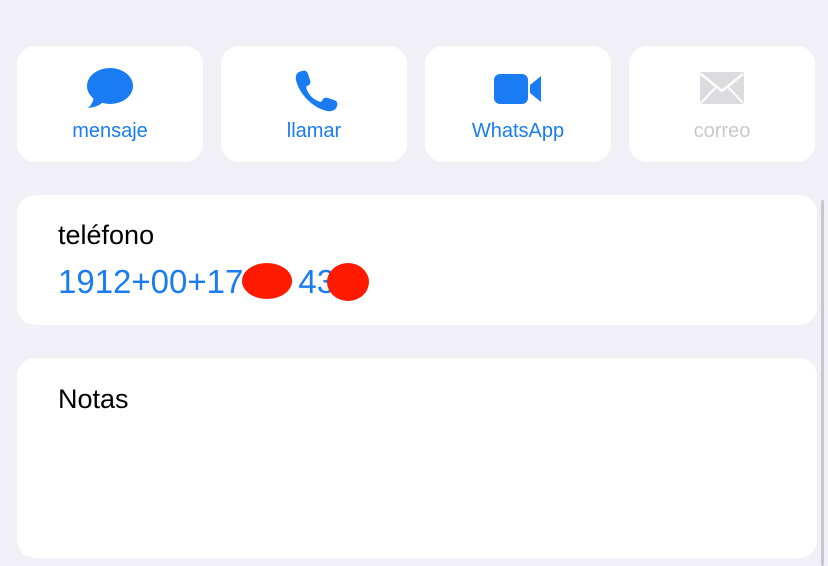  I want to click on call-button: llamar, so click(314, 104).